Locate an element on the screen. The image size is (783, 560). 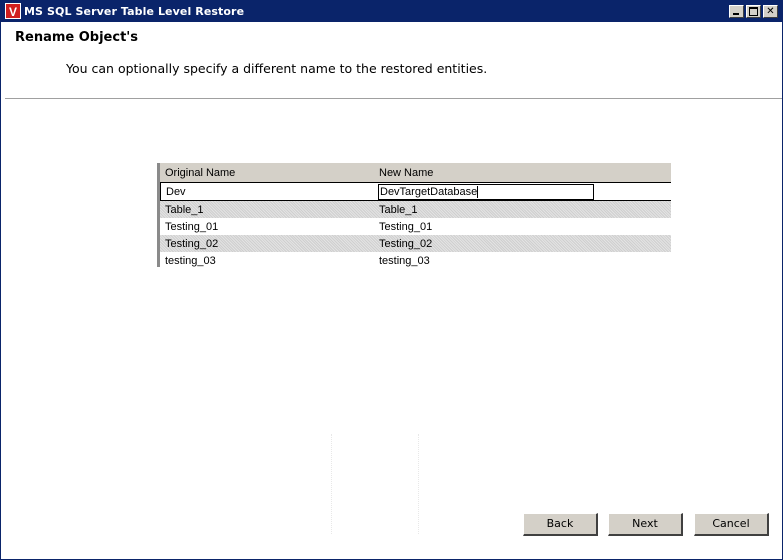
table-row: Testing_01 Testing_01 is located at coordinates (415, 226).